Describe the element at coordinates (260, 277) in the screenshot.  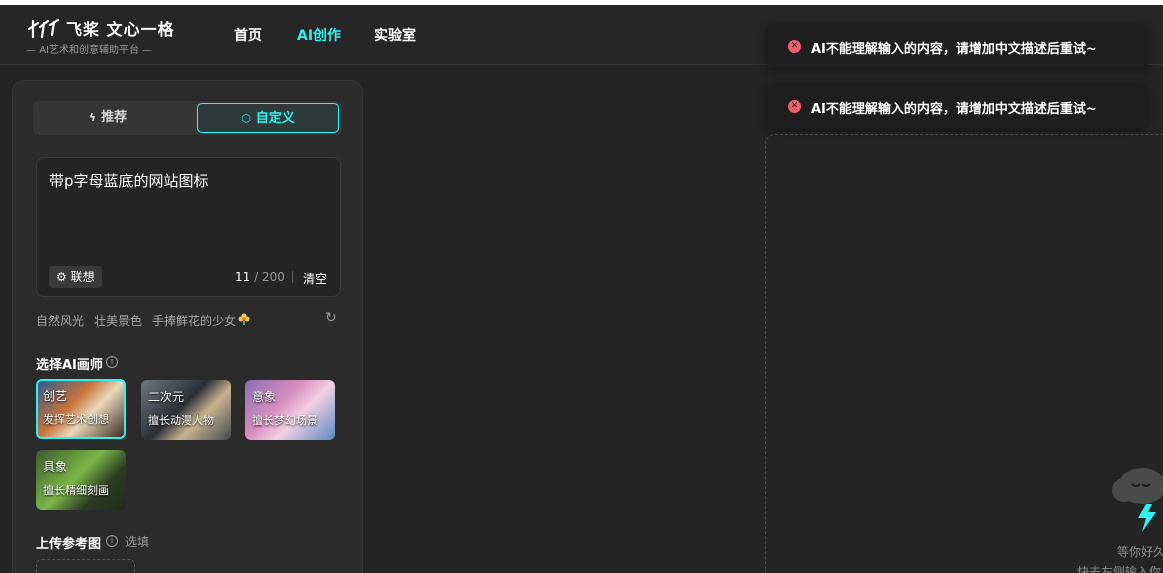
I see `char-counter: 11 / 200` at that location.